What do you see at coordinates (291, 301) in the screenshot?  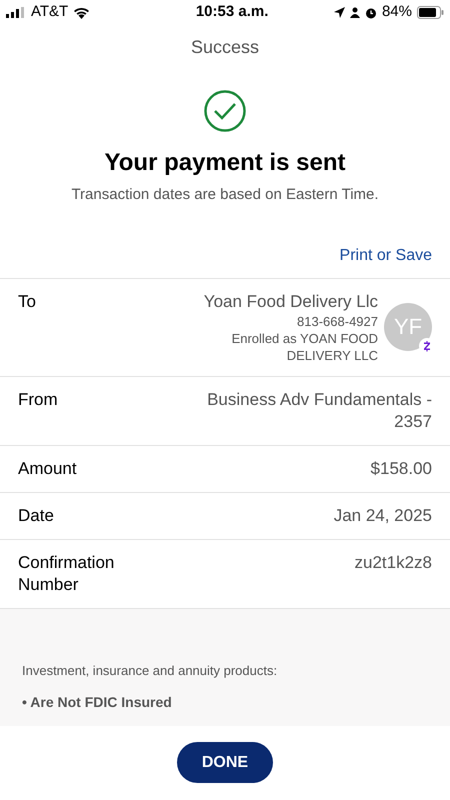 I see `row-value: Yoan Food Delivery Llc` at bounding box center [291, 301].